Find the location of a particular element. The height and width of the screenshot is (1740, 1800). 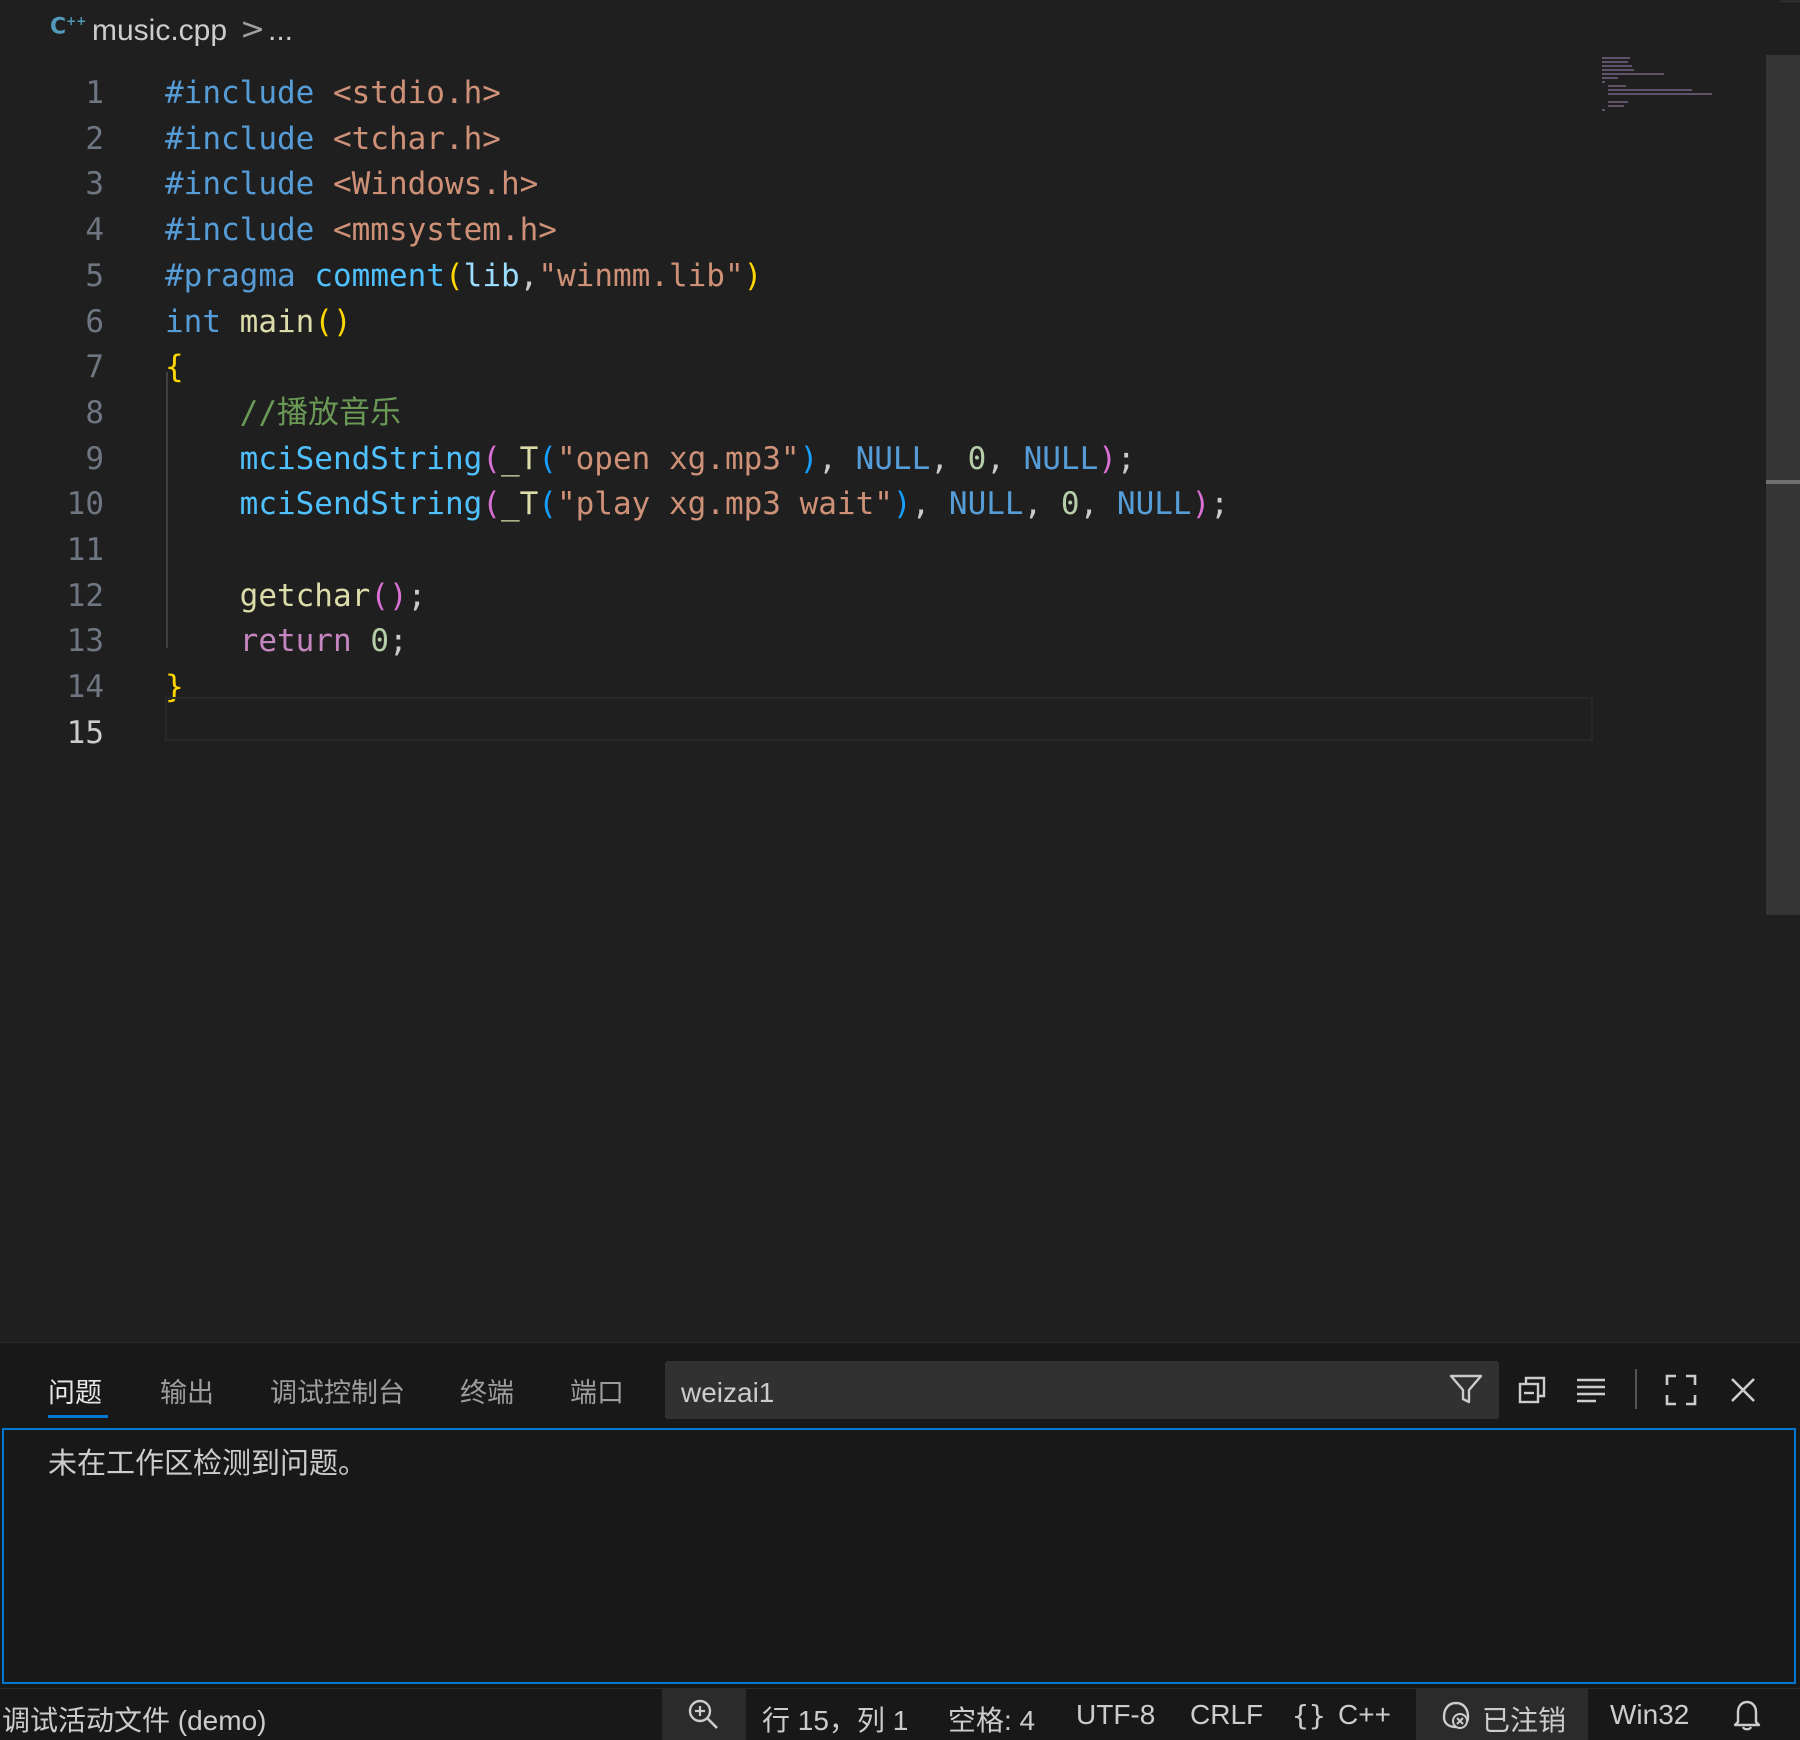

no-problems-message: 未在工作区检测到问题。 is located at coordinates (208, 1463).